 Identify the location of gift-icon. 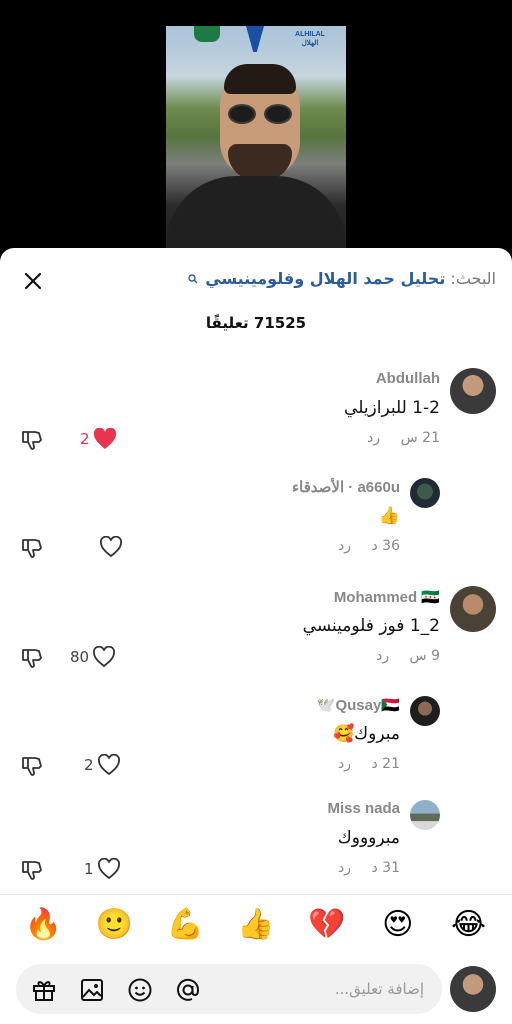
(44, 991).